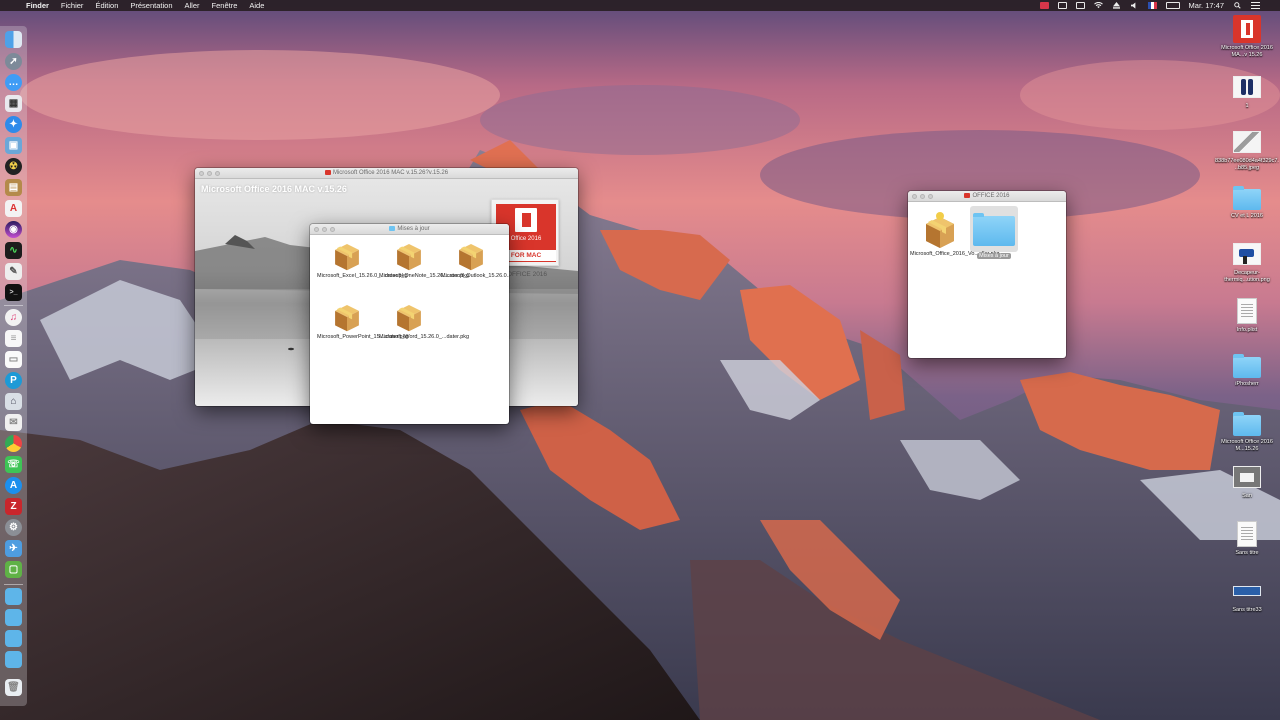 The image size is (1280, 720). Describe the element at coordinates (13, 250) in the screenshot. I see `dock-activity-monitor-icon: ∿` at that location.